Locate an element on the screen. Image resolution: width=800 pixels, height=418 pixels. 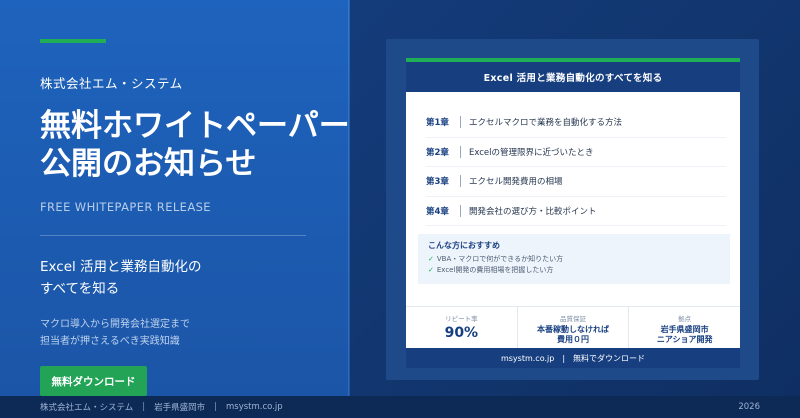
chapter-number: 第4章 is located at coordinates (437, 211).